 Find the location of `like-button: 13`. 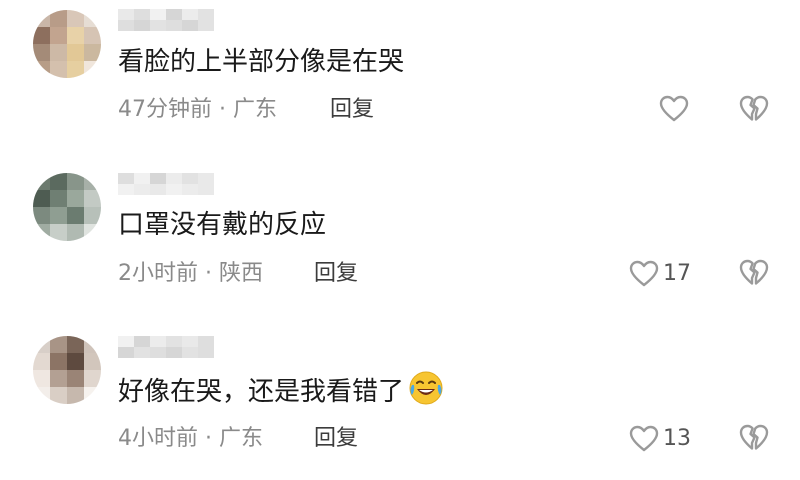

like-button: 13 is located at coordinates (660, 439).